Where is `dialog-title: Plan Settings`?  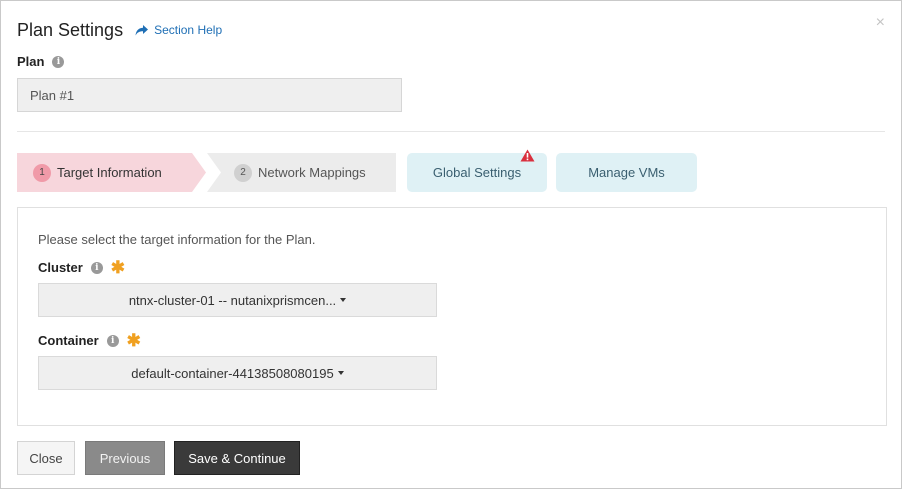
dialog-title: Plan Settings is located at coordinates (70, 29).